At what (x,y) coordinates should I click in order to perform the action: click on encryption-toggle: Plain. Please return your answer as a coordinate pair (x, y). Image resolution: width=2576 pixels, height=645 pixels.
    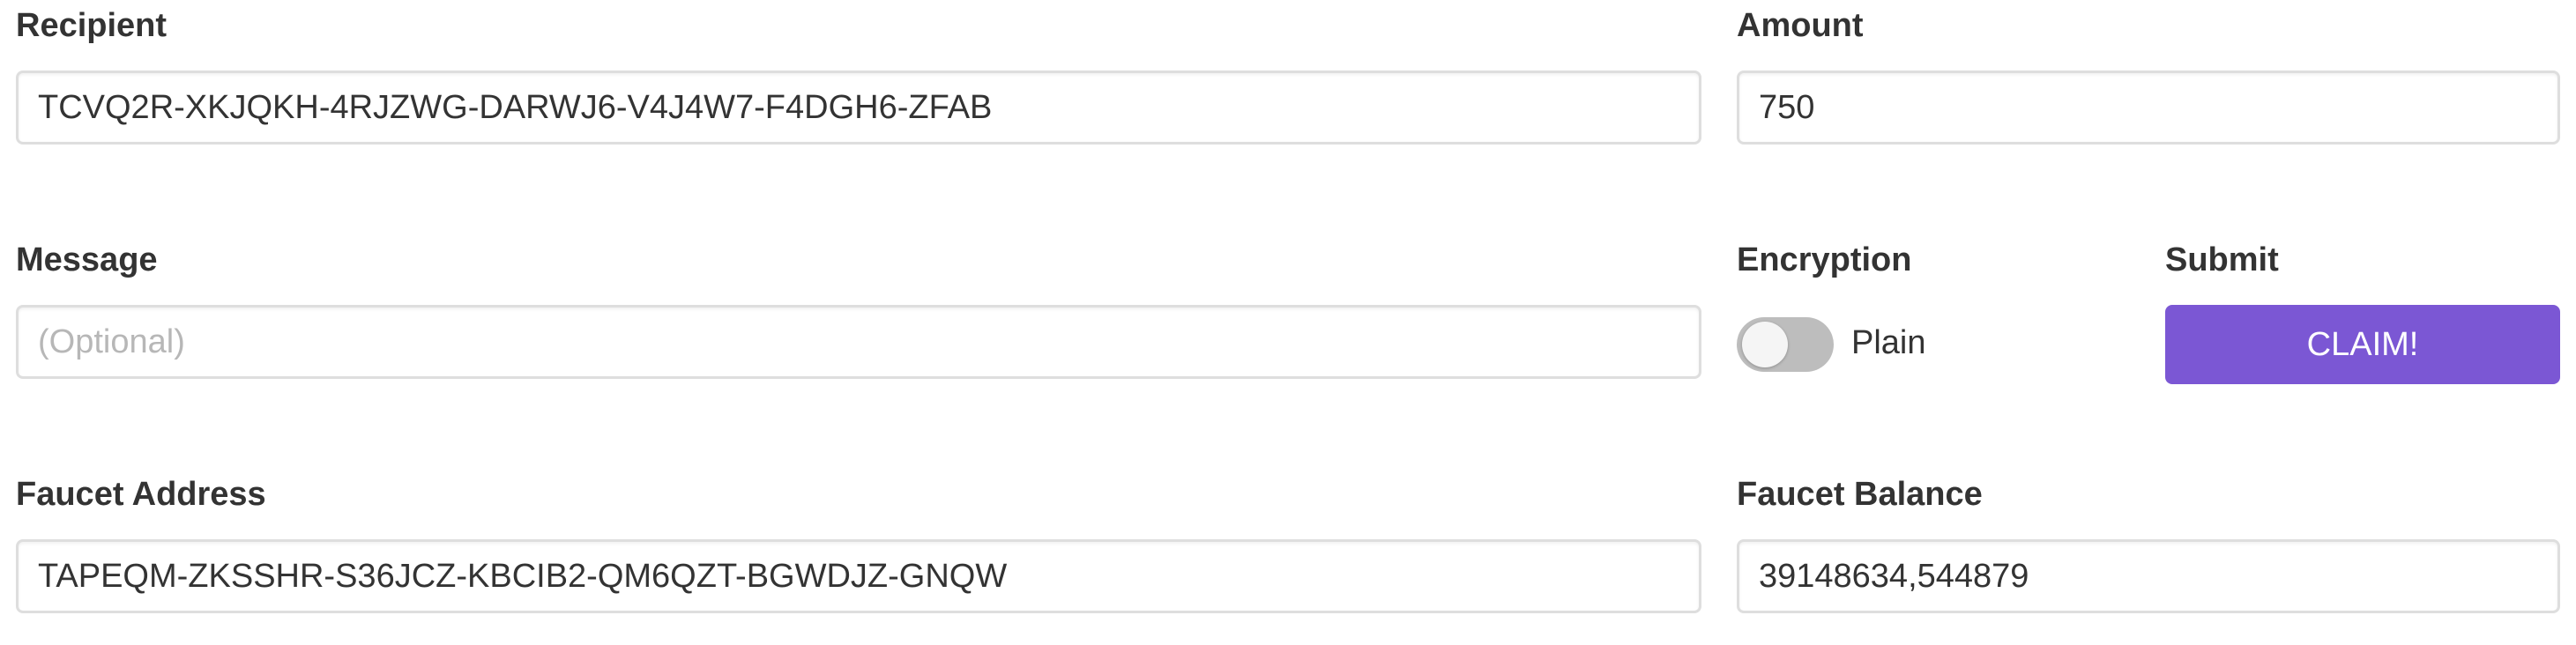
    Looking at the image, I should click on (1922, 342).